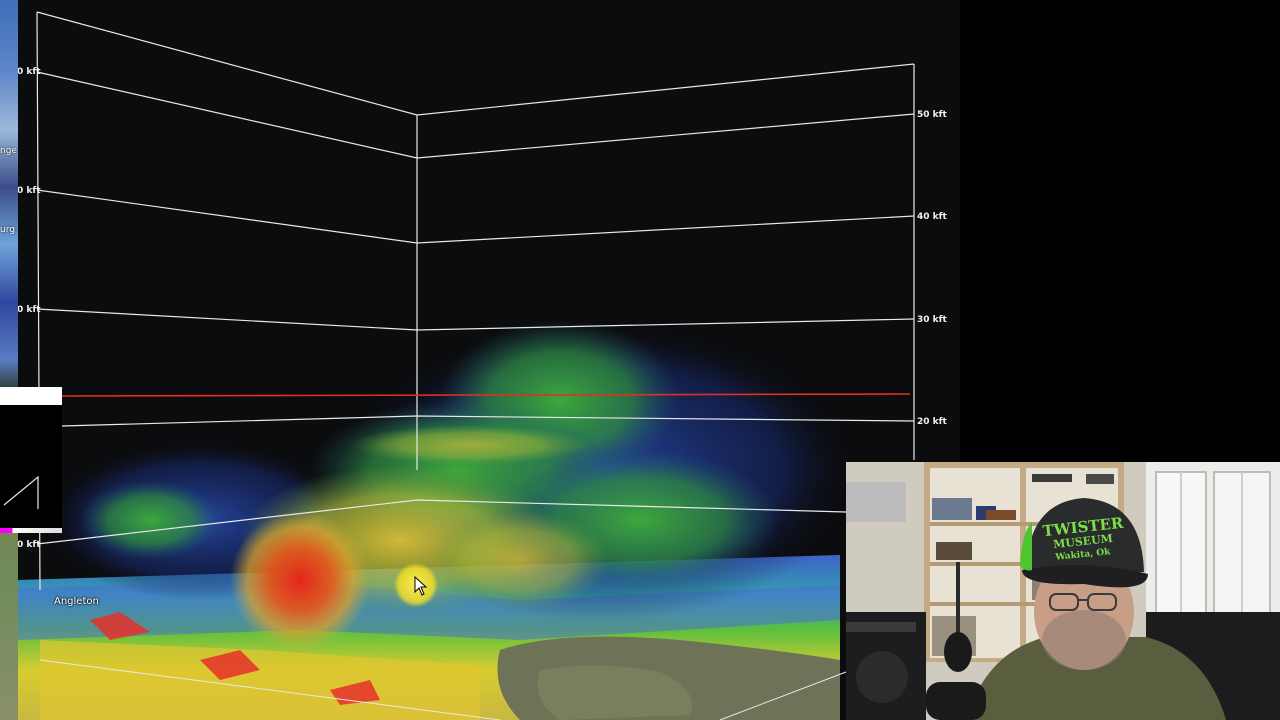 This screenshot has height=720, width=1280. I want to click on map-strip-label-1: nge, so click(8, 151).